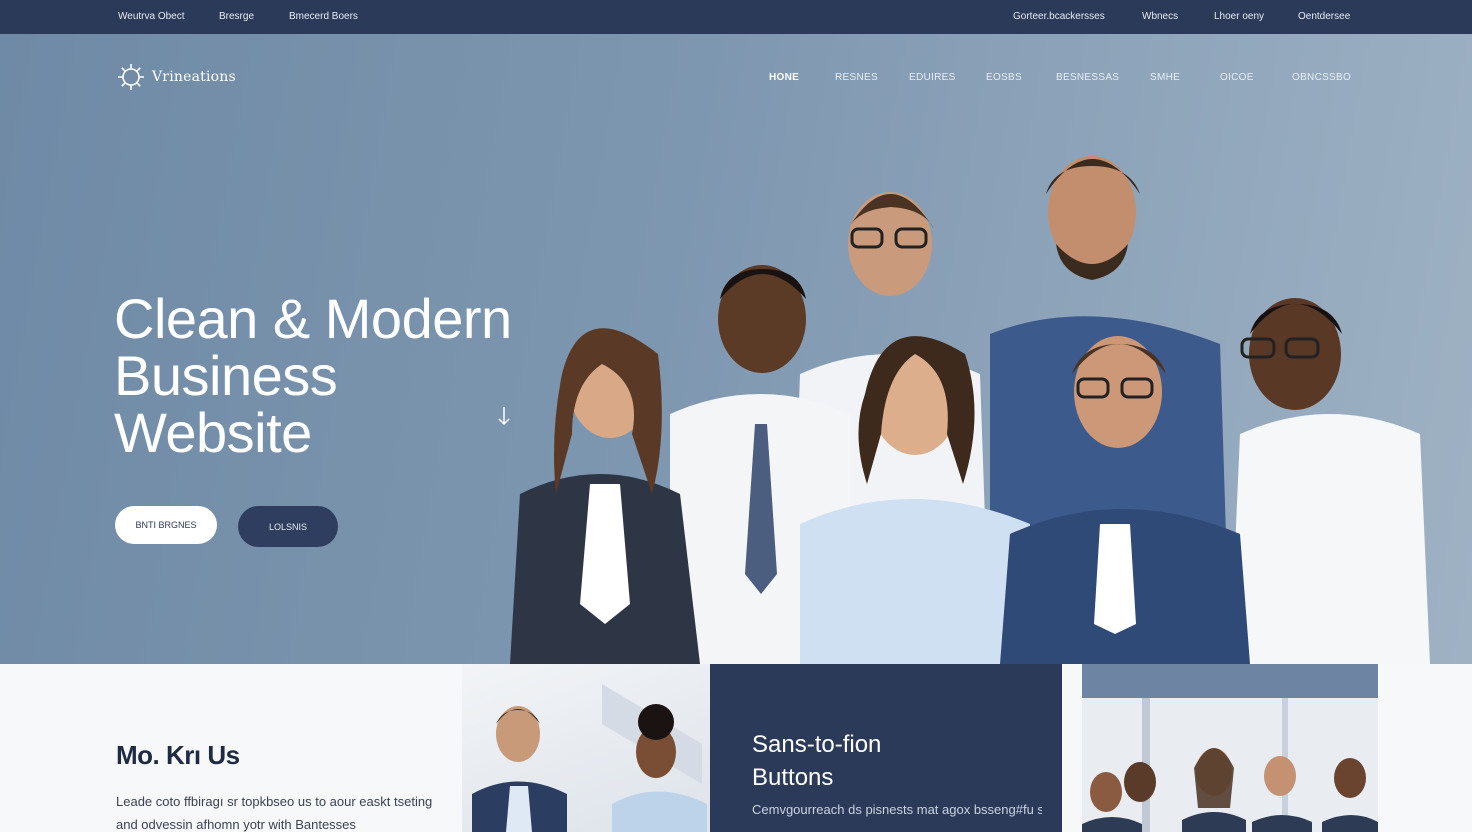 This screenshot has width=1472, height=832. What do you see at coordinates (1160, 16) in the screenshot?
I see `topbar-link: Wbnecs` at bounding box center [1160, 16].